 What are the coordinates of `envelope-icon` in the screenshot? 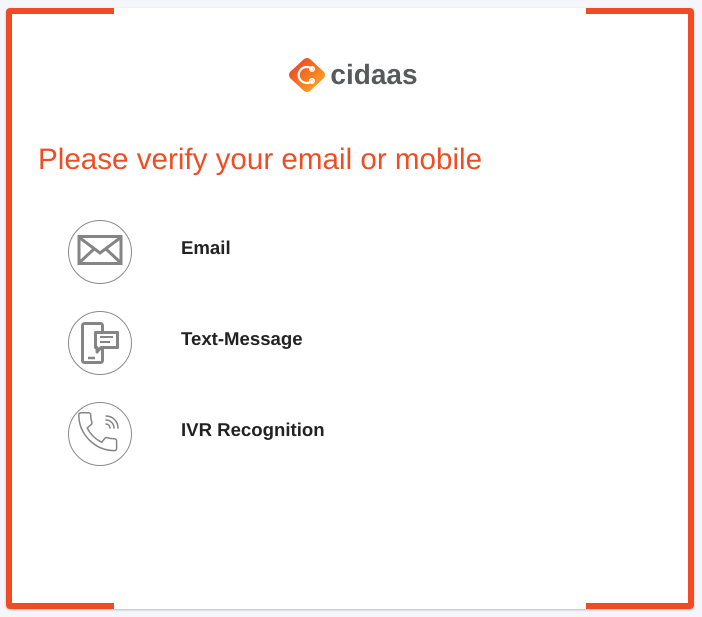 It's located at (100, 252).